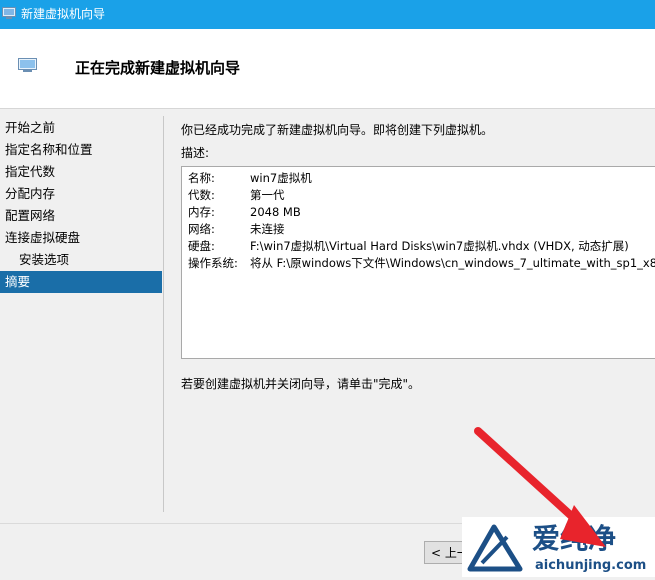 The height and width of the screenshot is (580, 655). What do you see at coordinates (81, 194) in the screenshot?
I see `step-memory: 分配内存` at bounding box center [81, 194].